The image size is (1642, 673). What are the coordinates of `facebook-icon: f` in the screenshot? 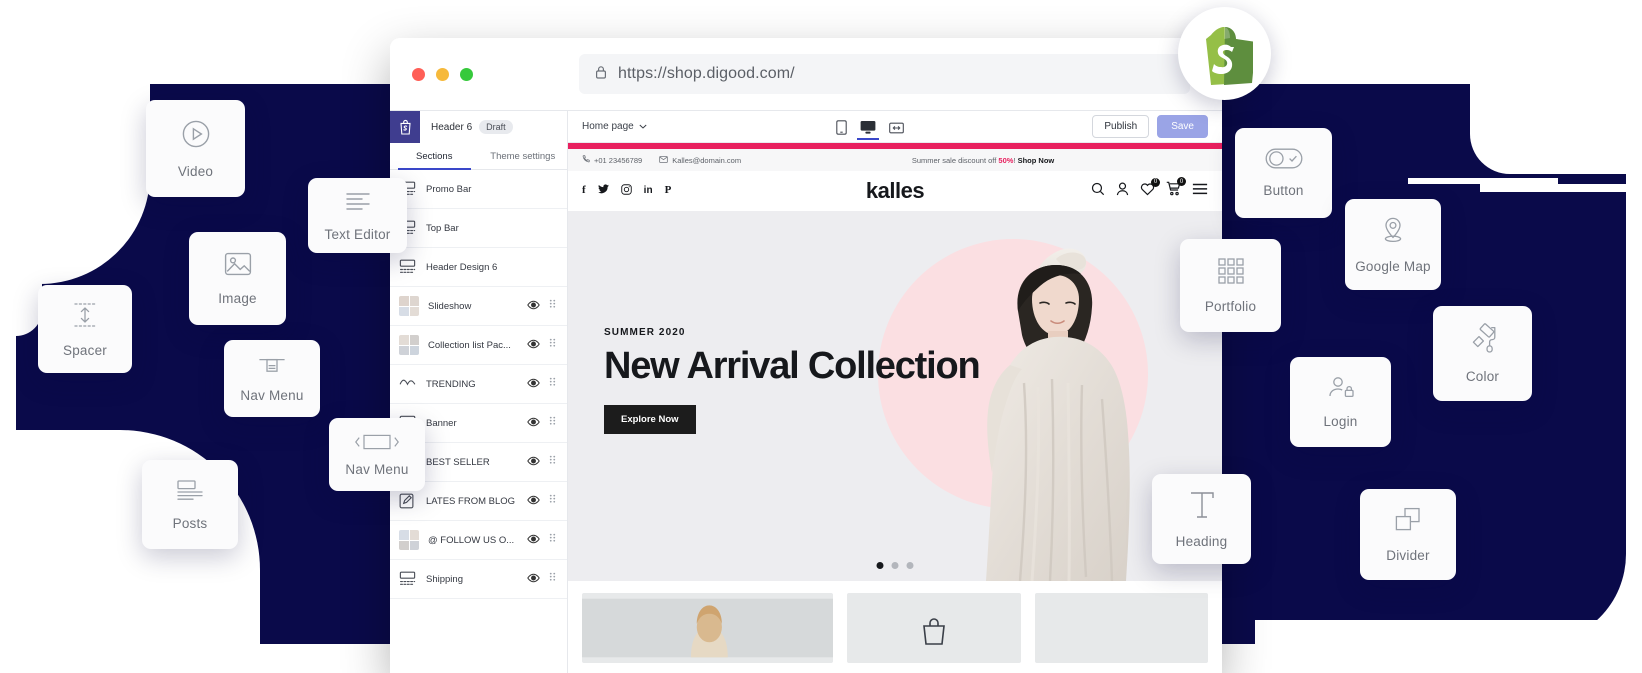 It's located at (584, 191).